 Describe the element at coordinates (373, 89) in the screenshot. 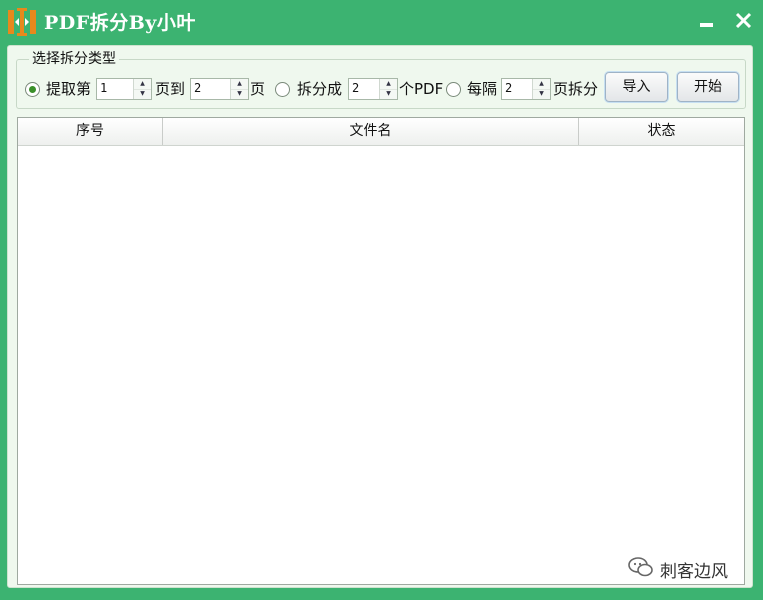

I see `split-into-count-spinner: 2 ▲ ▼` at that location.